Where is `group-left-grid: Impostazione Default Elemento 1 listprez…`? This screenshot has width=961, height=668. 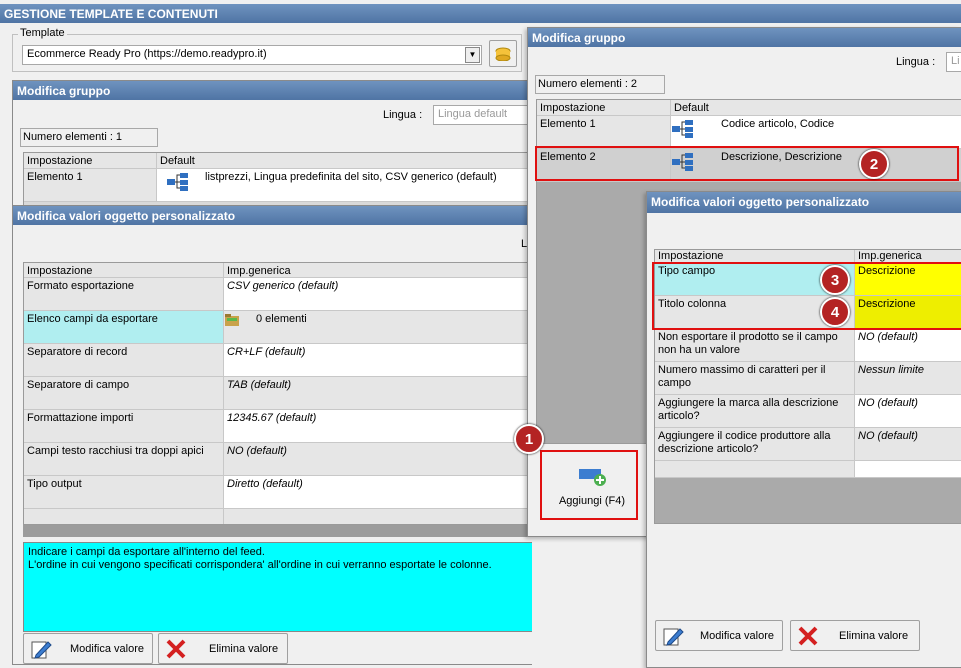
group-left-grid: Impostazione Default Elemento 1 listprez… is located at coordinates (277, 180).